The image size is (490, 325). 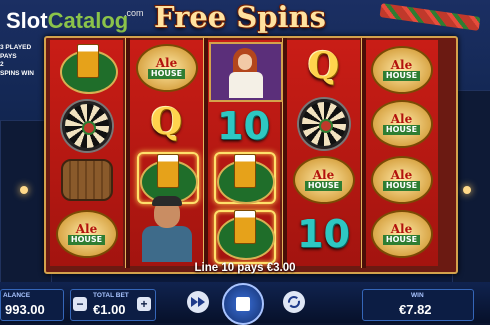 I want to click on balance-panel: ALANCE 993.00, so click(x=32, y=305).